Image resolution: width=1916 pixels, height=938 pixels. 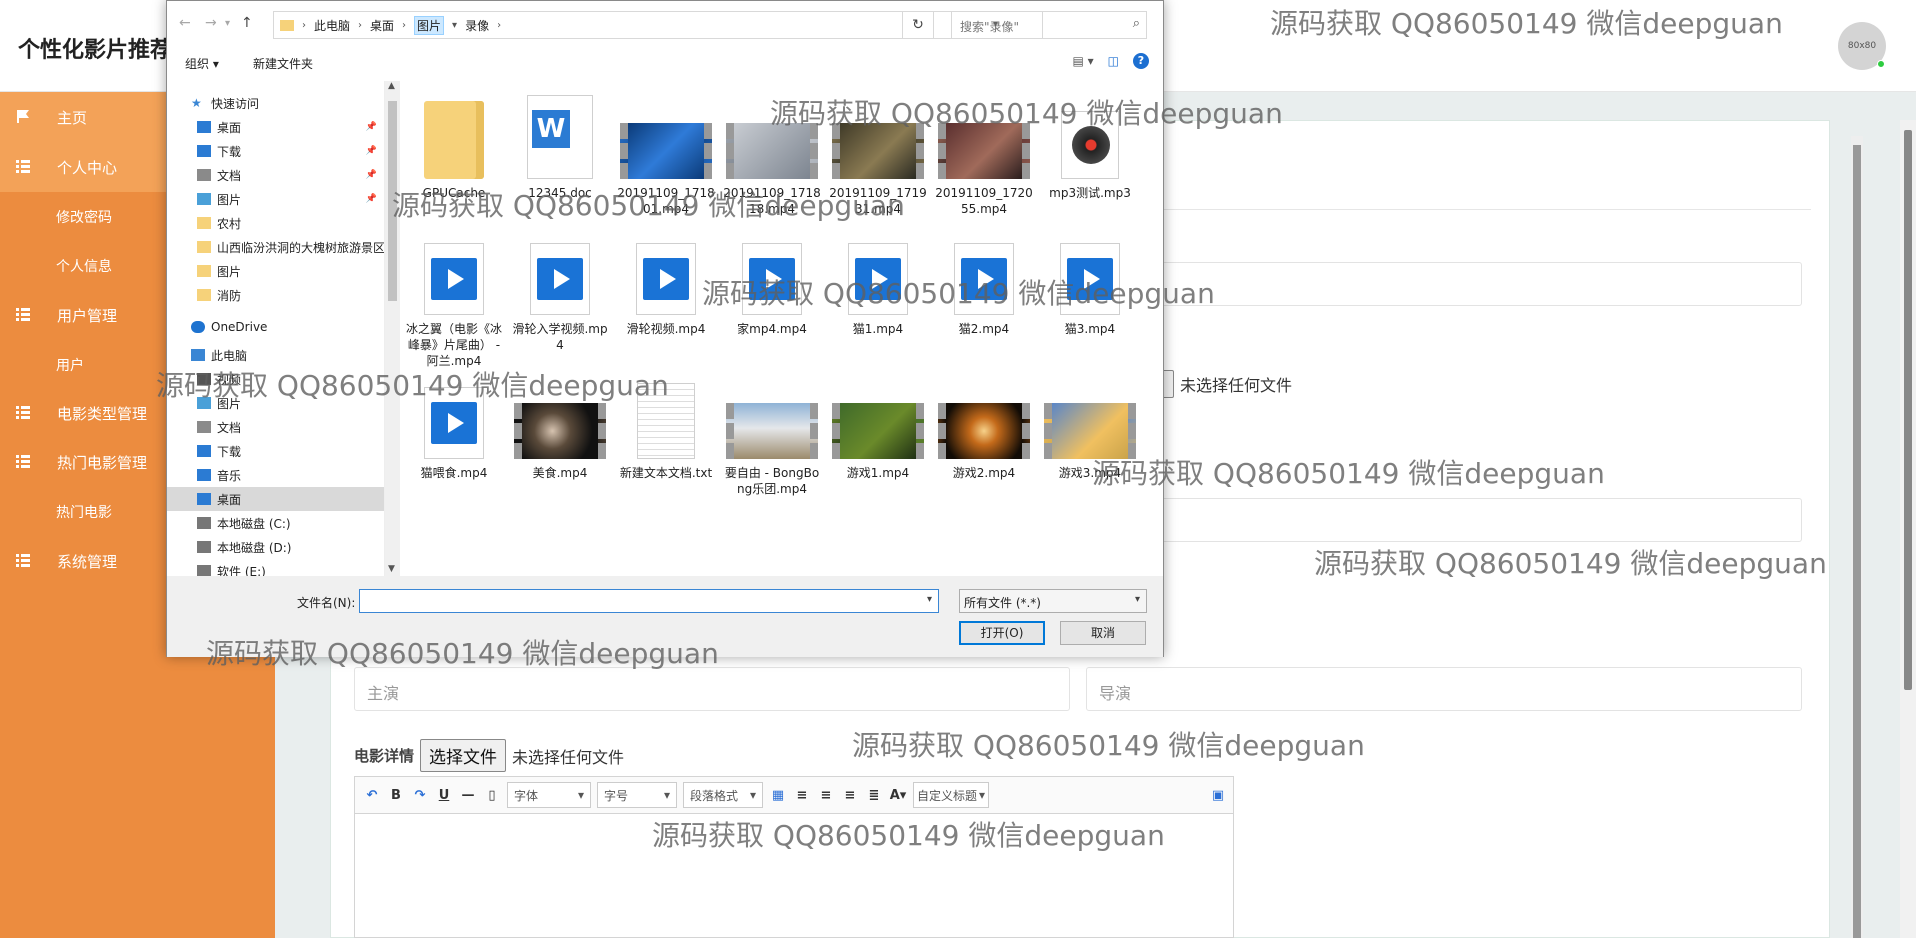 What do you see at coordinates (666, 426) in the screenshot?
I see `file-item: 新建文本文档.txt` at bounding box center [666, 426].